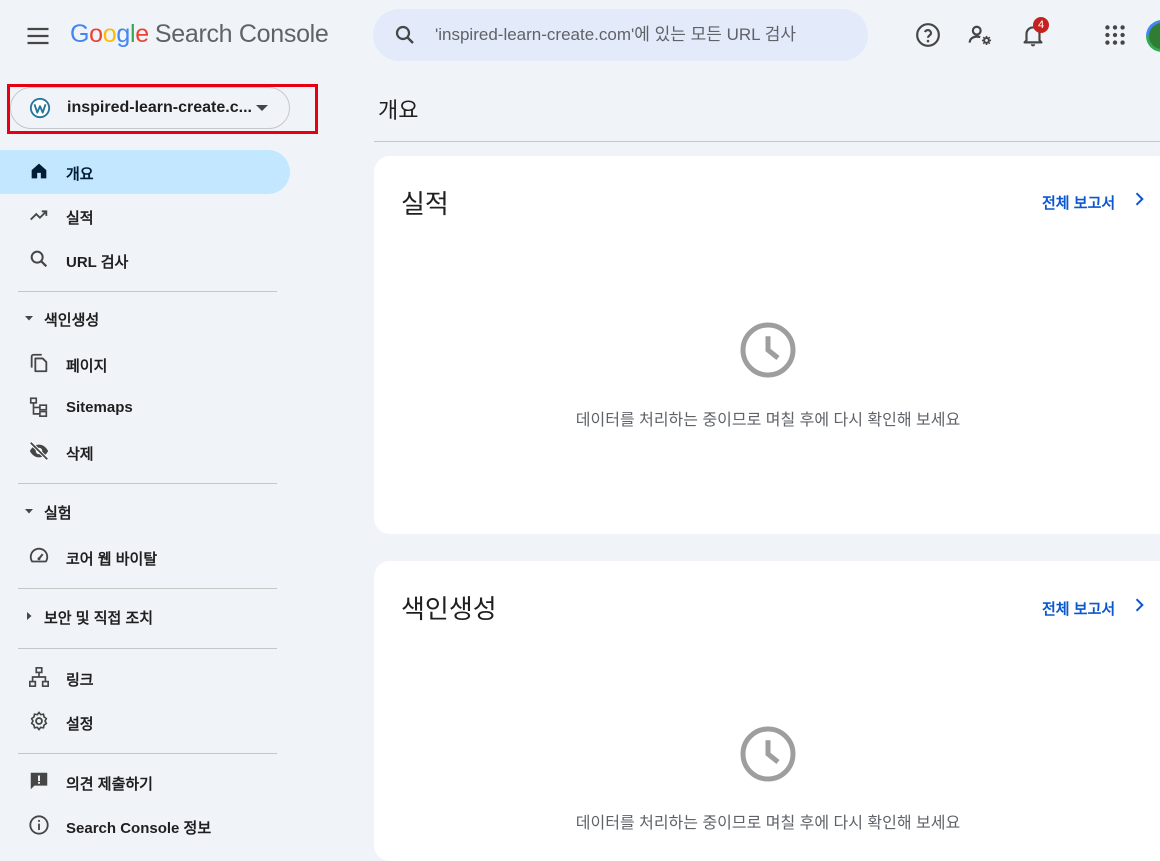 This screenshot has width=1160, height=861. Describe the element at coordinates (80, 680) in the screenshot. I see `sidebar-item-label: 링크` at that location.